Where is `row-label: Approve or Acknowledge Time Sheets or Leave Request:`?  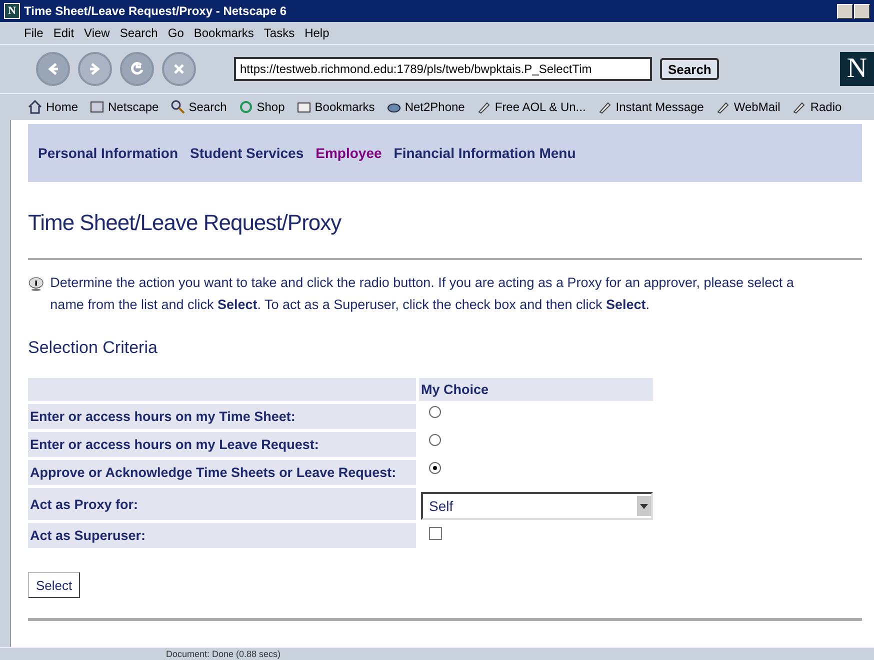
row-label: Approve or Acknowledge Time Sheets or Leave Request: is located at coordinates (222, 472).